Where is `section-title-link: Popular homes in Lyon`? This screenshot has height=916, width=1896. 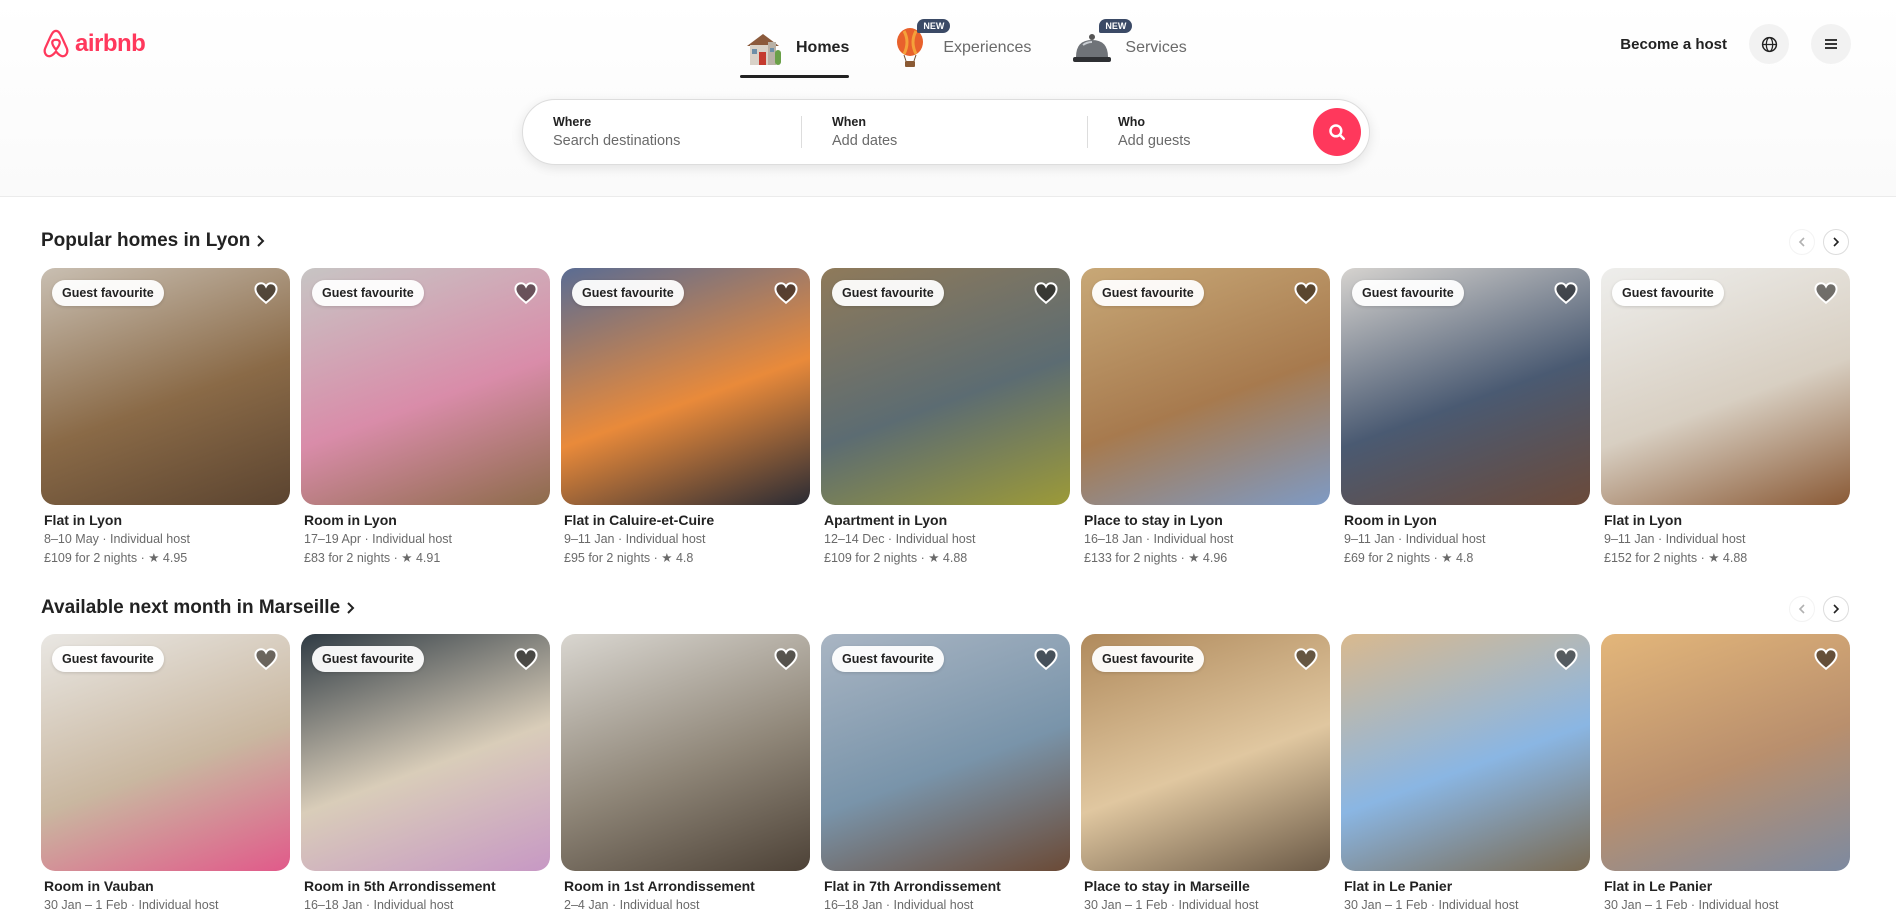
section-title-link: Popular homes in Lyon is located at coordinates (945, 241).